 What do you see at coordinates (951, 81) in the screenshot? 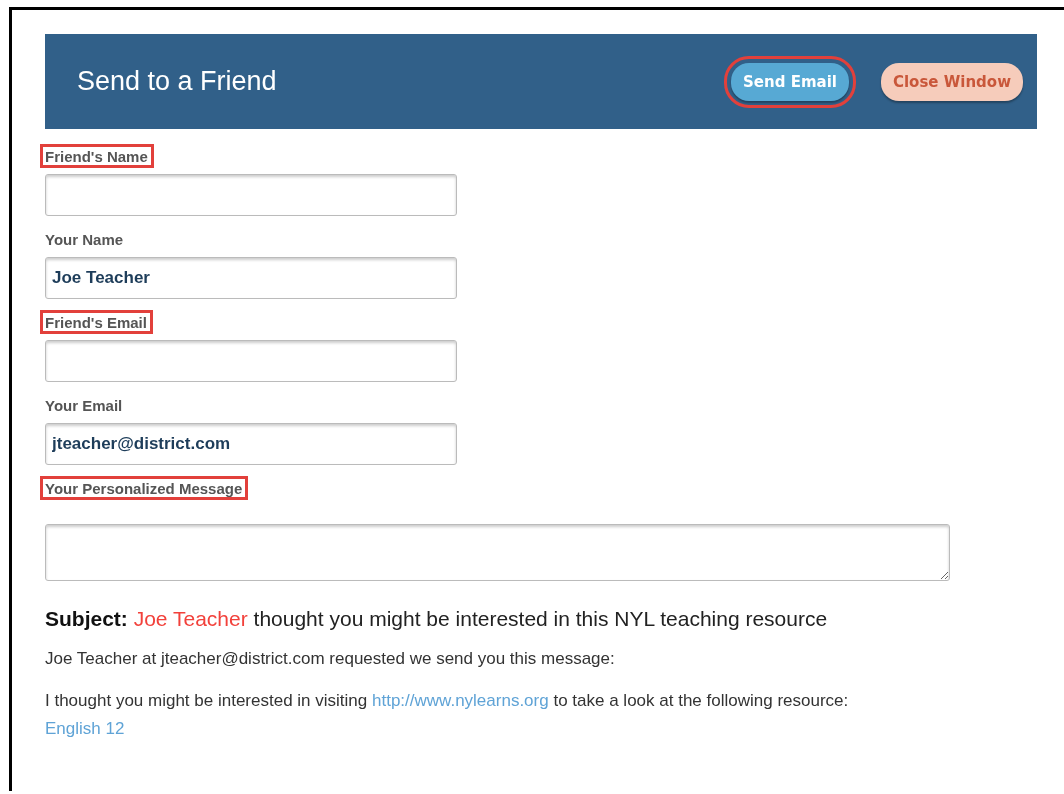
I see `close-button: Close Window` at bounding box center [951, 81].